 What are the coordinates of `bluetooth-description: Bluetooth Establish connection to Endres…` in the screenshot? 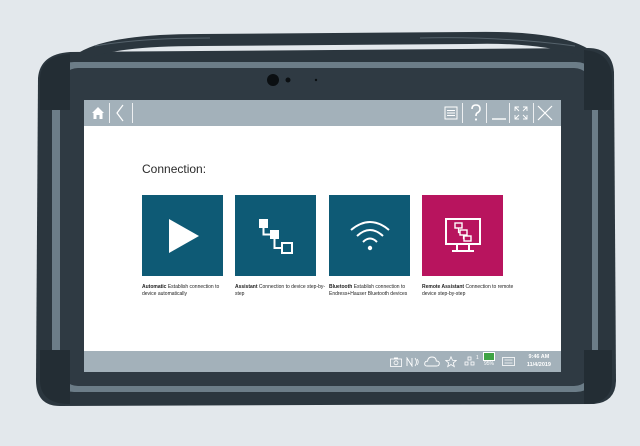 It's located at (375, 291).